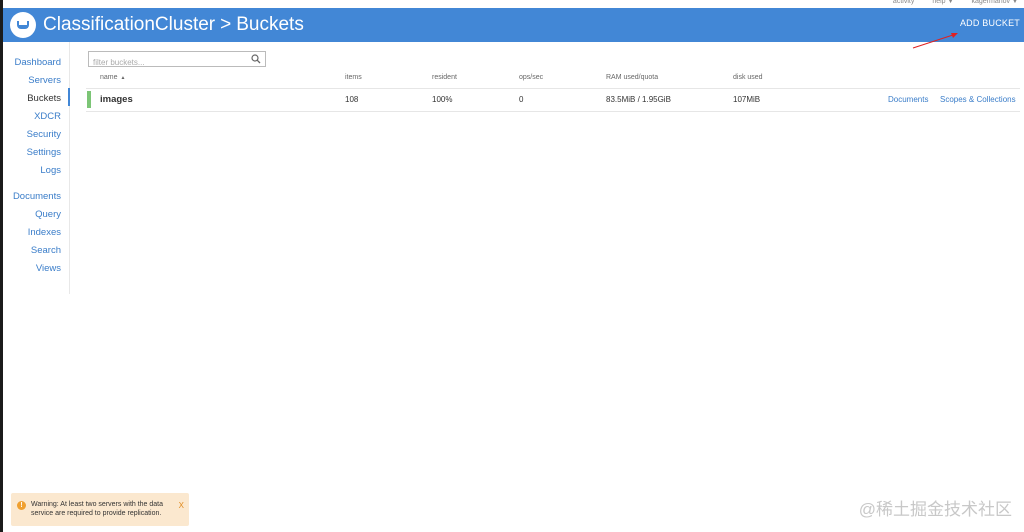 The image size is (1024, 532). I want to click on add-bucket-button: ADD BUCKET, so click(990, 23).